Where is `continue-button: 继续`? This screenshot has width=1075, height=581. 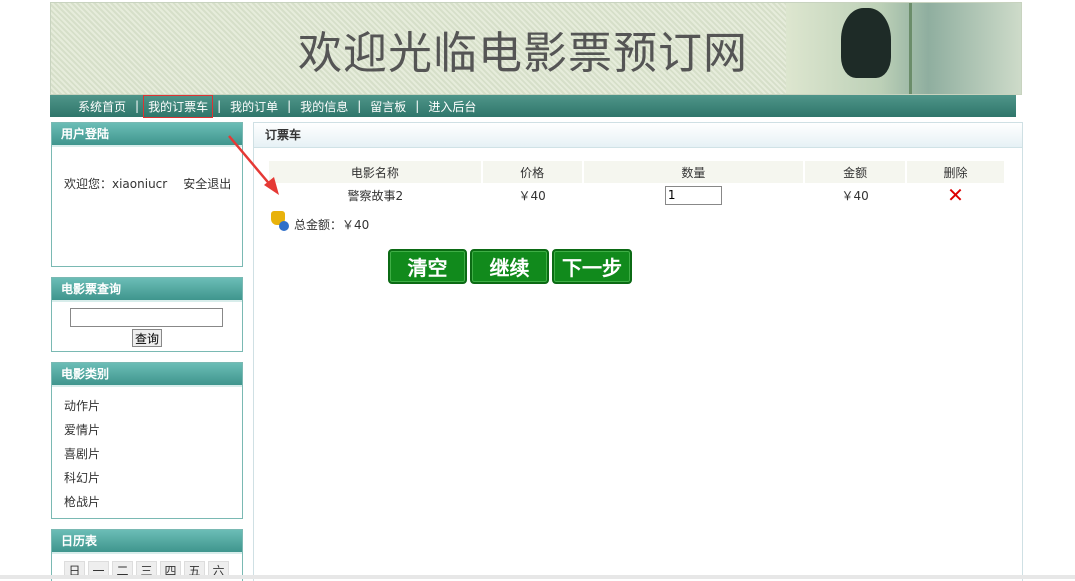 continue-button: 继续 is located at coordinates (509, 266).